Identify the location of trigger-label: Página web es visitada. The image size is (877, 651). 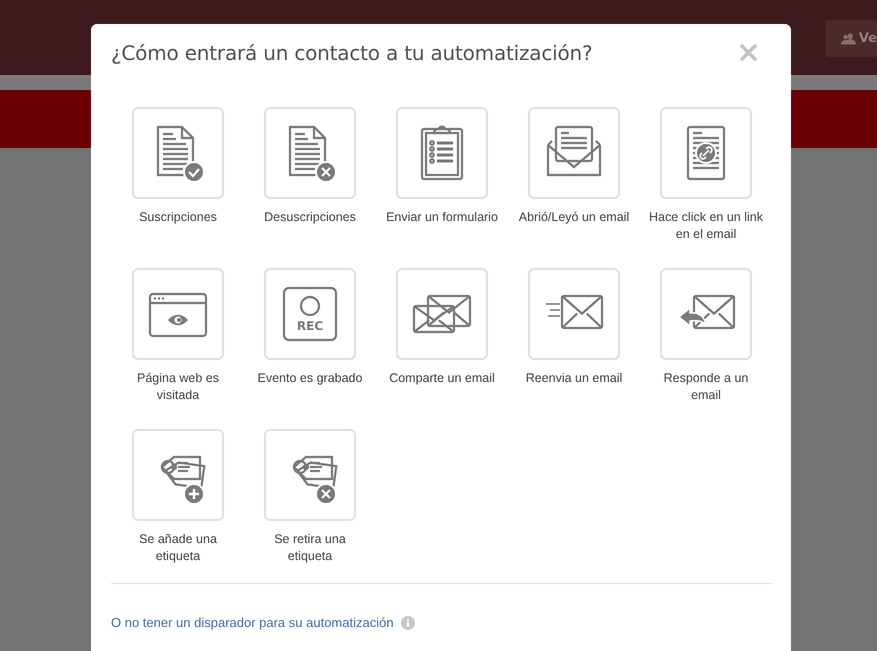
(178, 387).